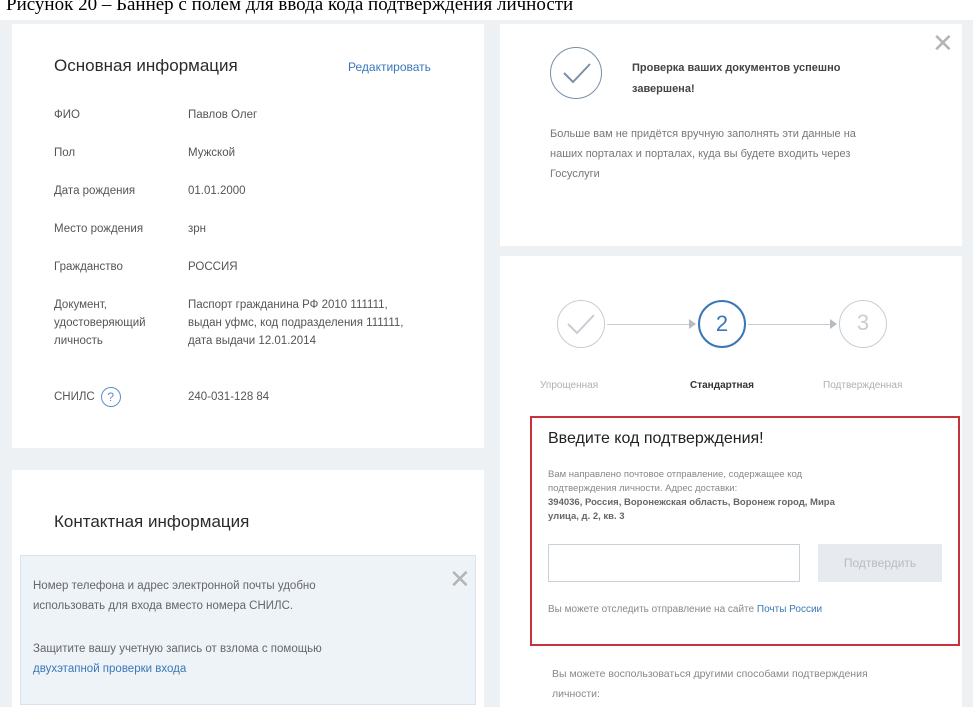 This screenshot has height=707, width=973. Describe the element at coordinates (569, 385) in the screenshot. I see `step-label-simplified: Упрощенная` at that location.